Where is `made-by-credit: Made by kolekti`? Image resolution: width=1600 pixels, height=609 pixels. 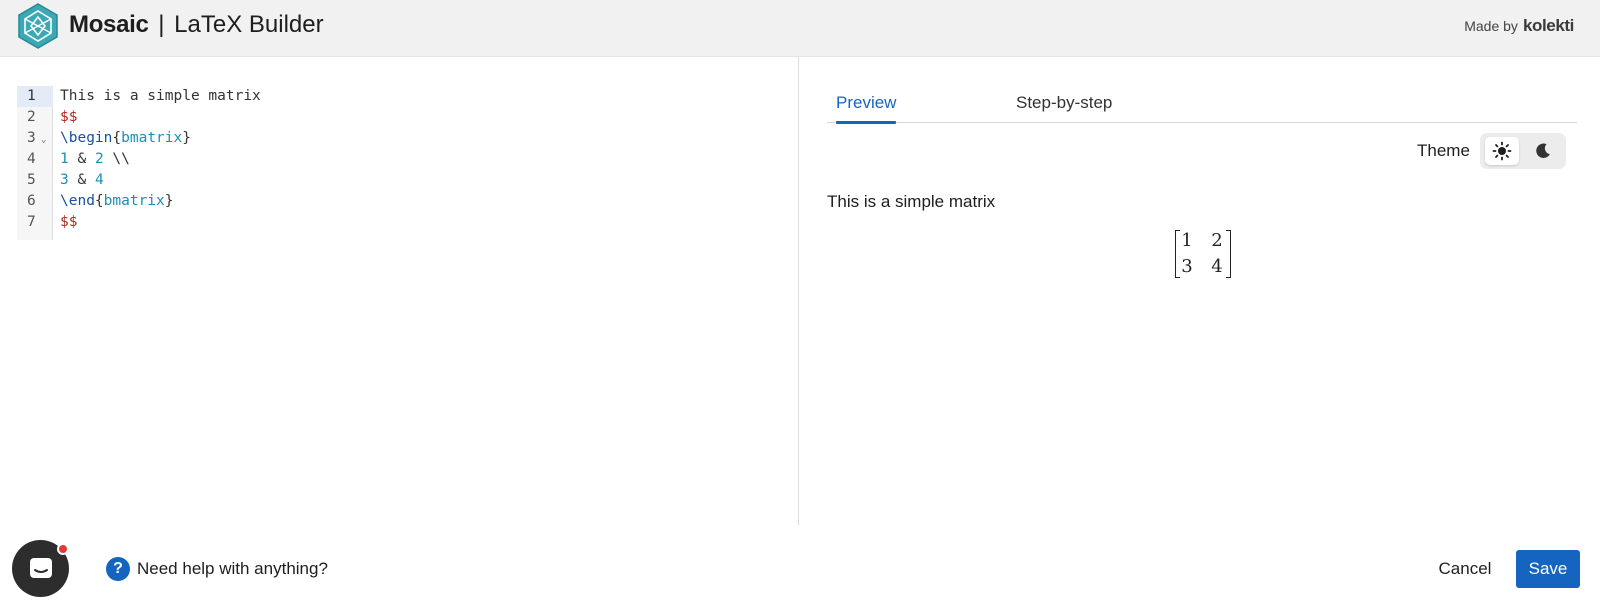 made-by-credit: Made by kolekti is located at coordinates (1519, 26).